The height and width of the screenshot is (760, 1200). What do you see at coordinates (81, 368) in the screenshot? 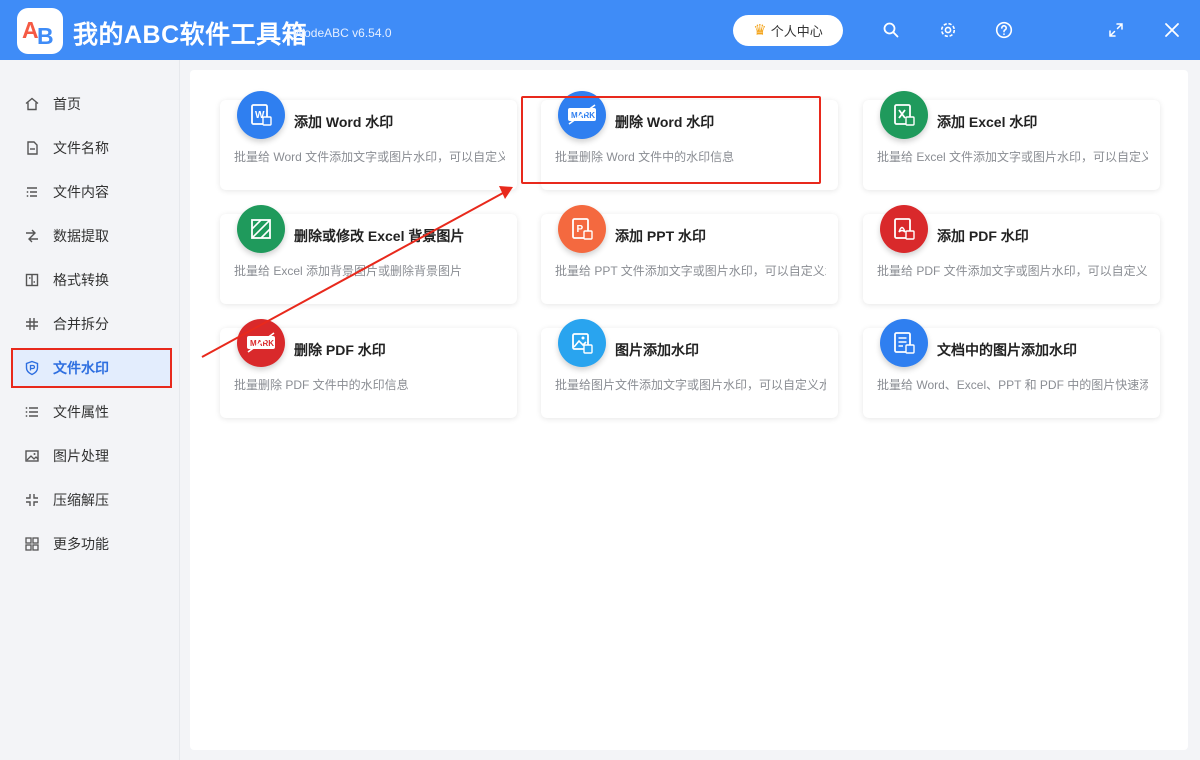
I see `sidebar-item-label: 文件水印` at bounding box center [81, 368].